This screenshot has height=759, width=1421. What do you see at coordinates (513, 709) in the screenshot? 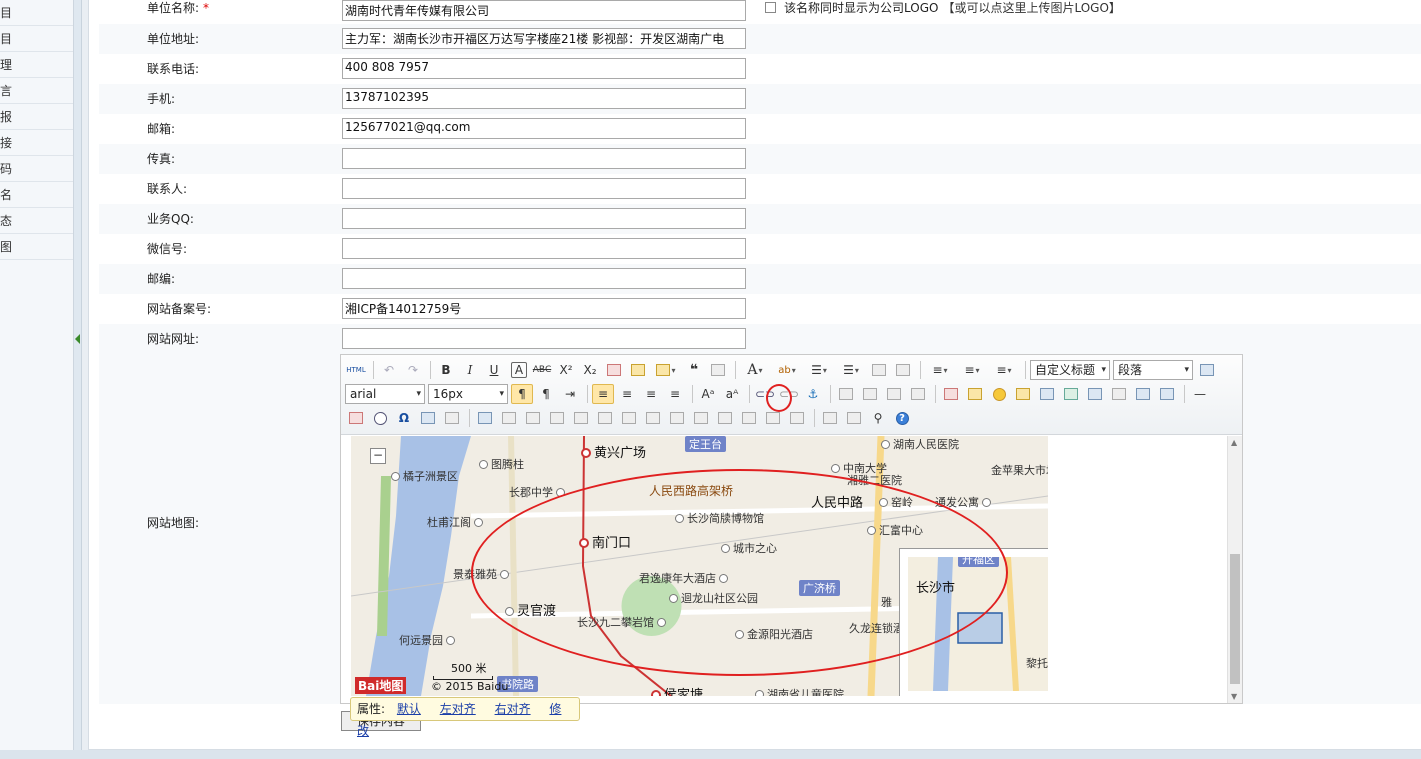
I see `prop-align-right-link: 右对齐` at bounding box center [513, 709].